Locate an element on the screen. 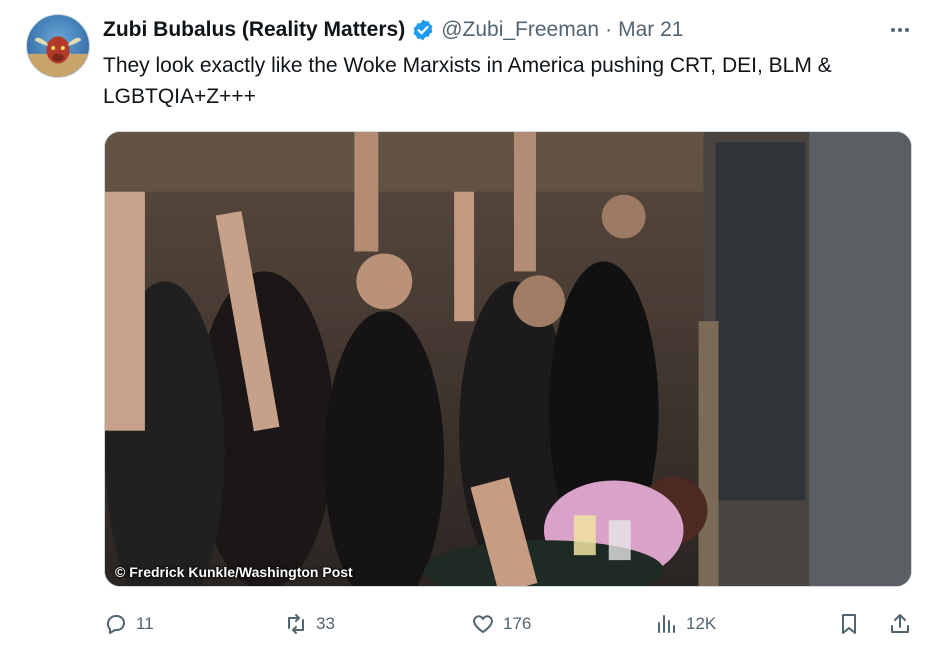 The height and width of the screenshot is (651, 931). tweet-date: Mar 21 is located at coordinates (650, 30).